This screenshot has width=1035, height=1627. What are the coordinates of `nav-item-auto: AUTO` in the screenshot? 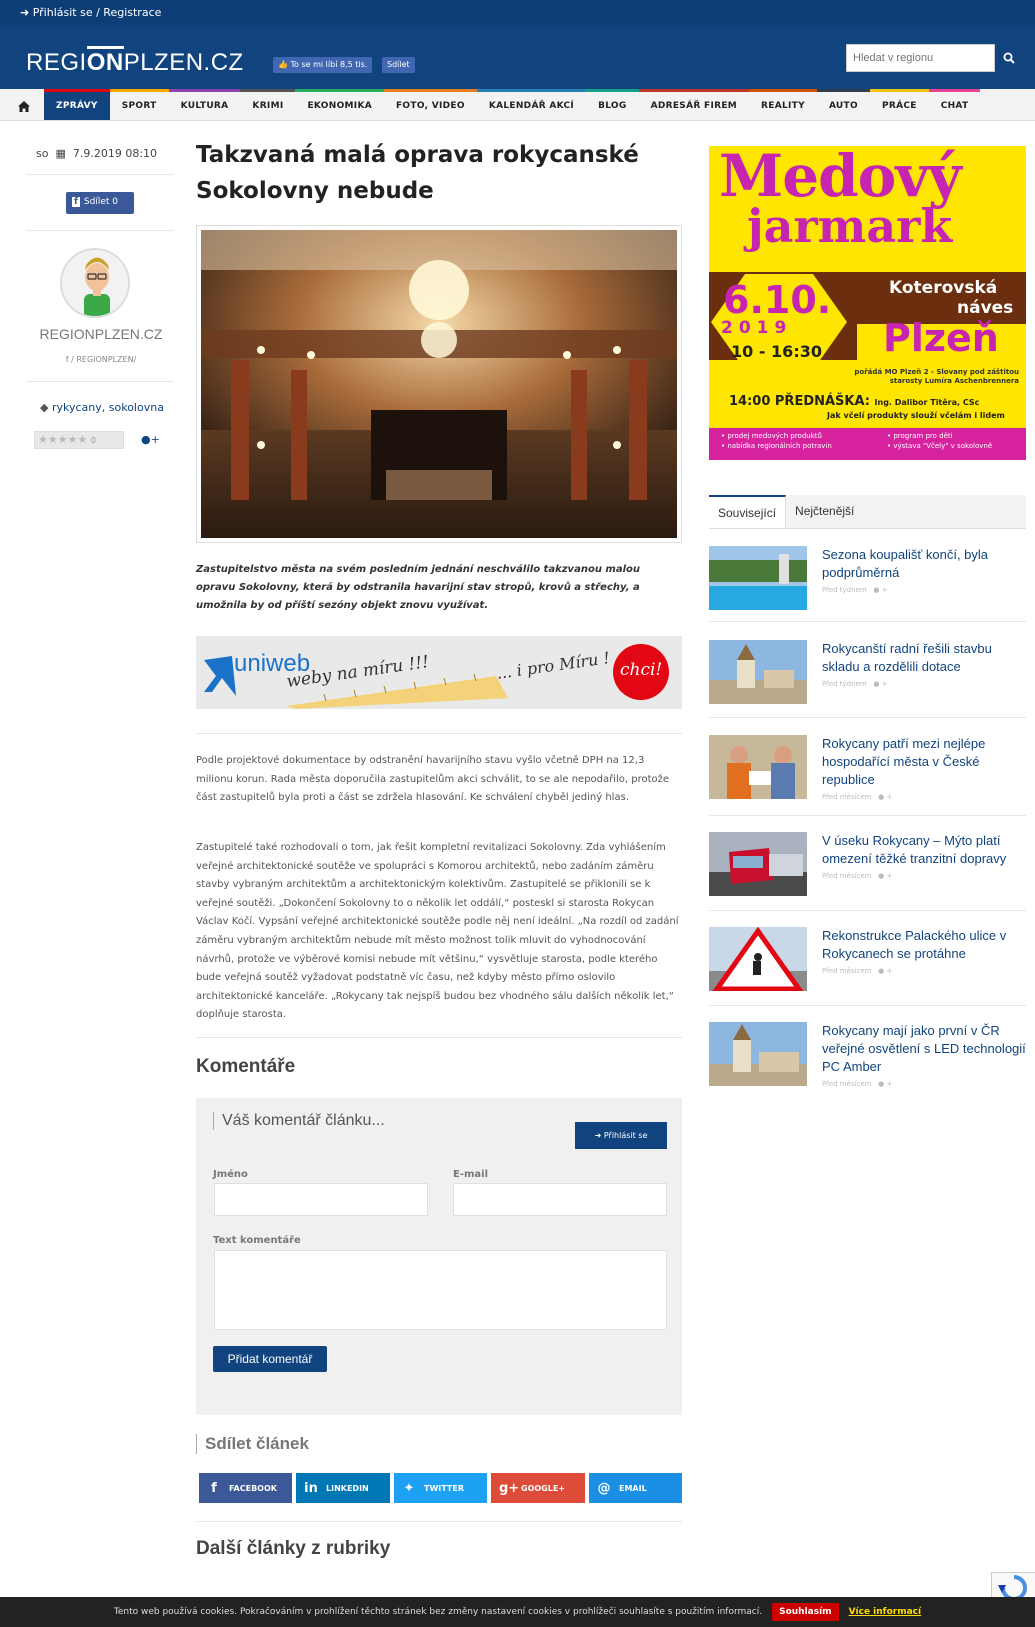 It's located at (843, 104).